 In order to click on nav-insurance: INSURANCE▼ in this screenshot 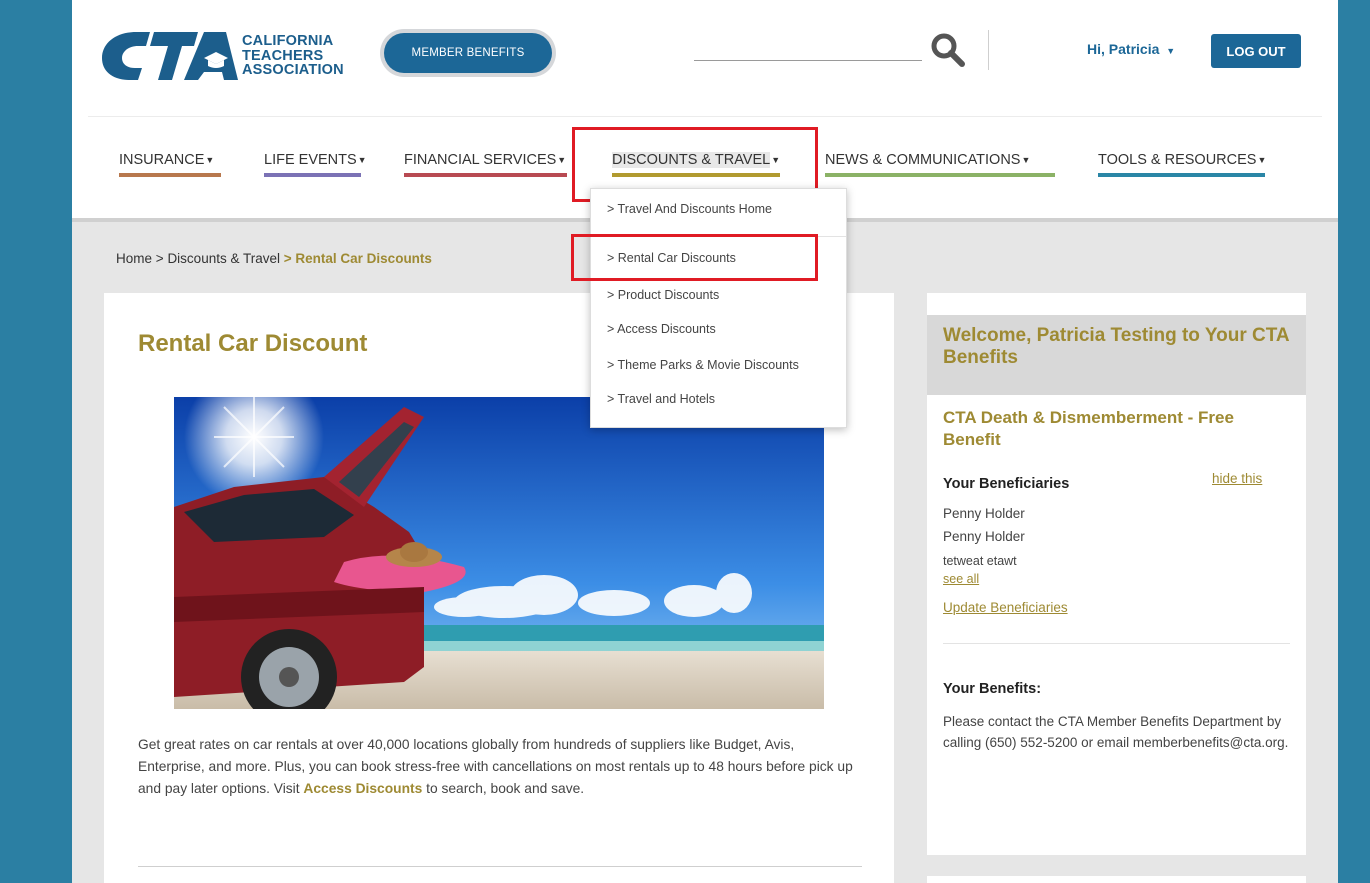, I will do `click(166, 160)`.